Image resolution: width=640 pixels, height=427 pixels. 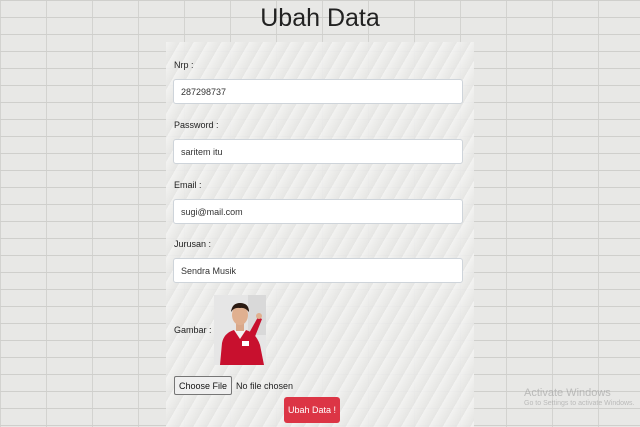 I want to click on choose-file-button: Choose File, so click(x=203, y=385).